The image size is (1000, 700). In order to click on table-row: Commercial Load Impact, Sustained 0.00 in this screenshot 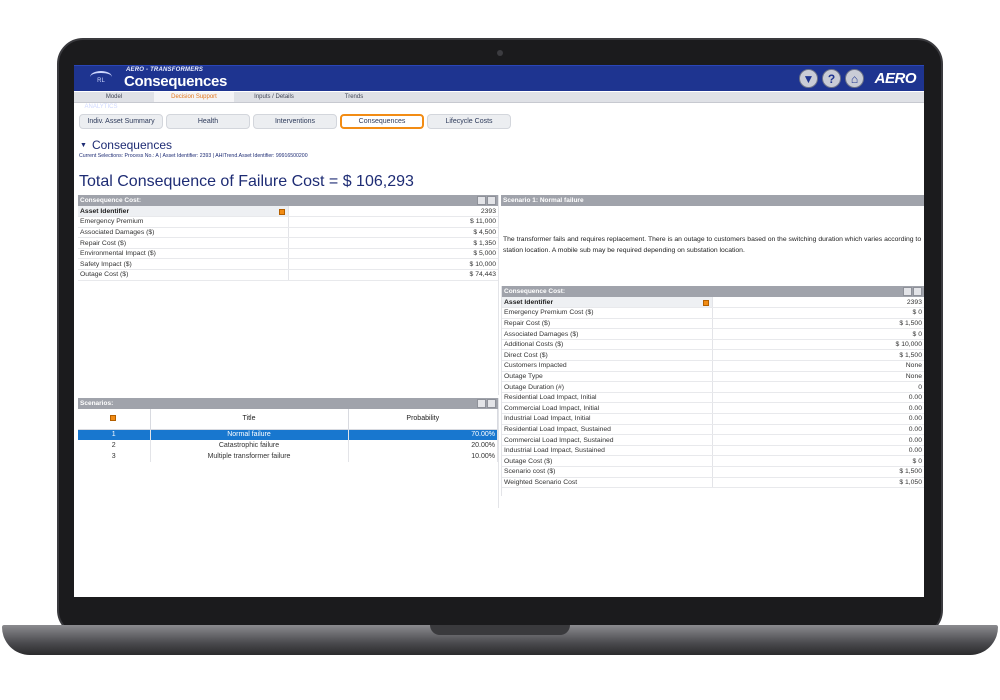, I will do `click(713, 440)`.